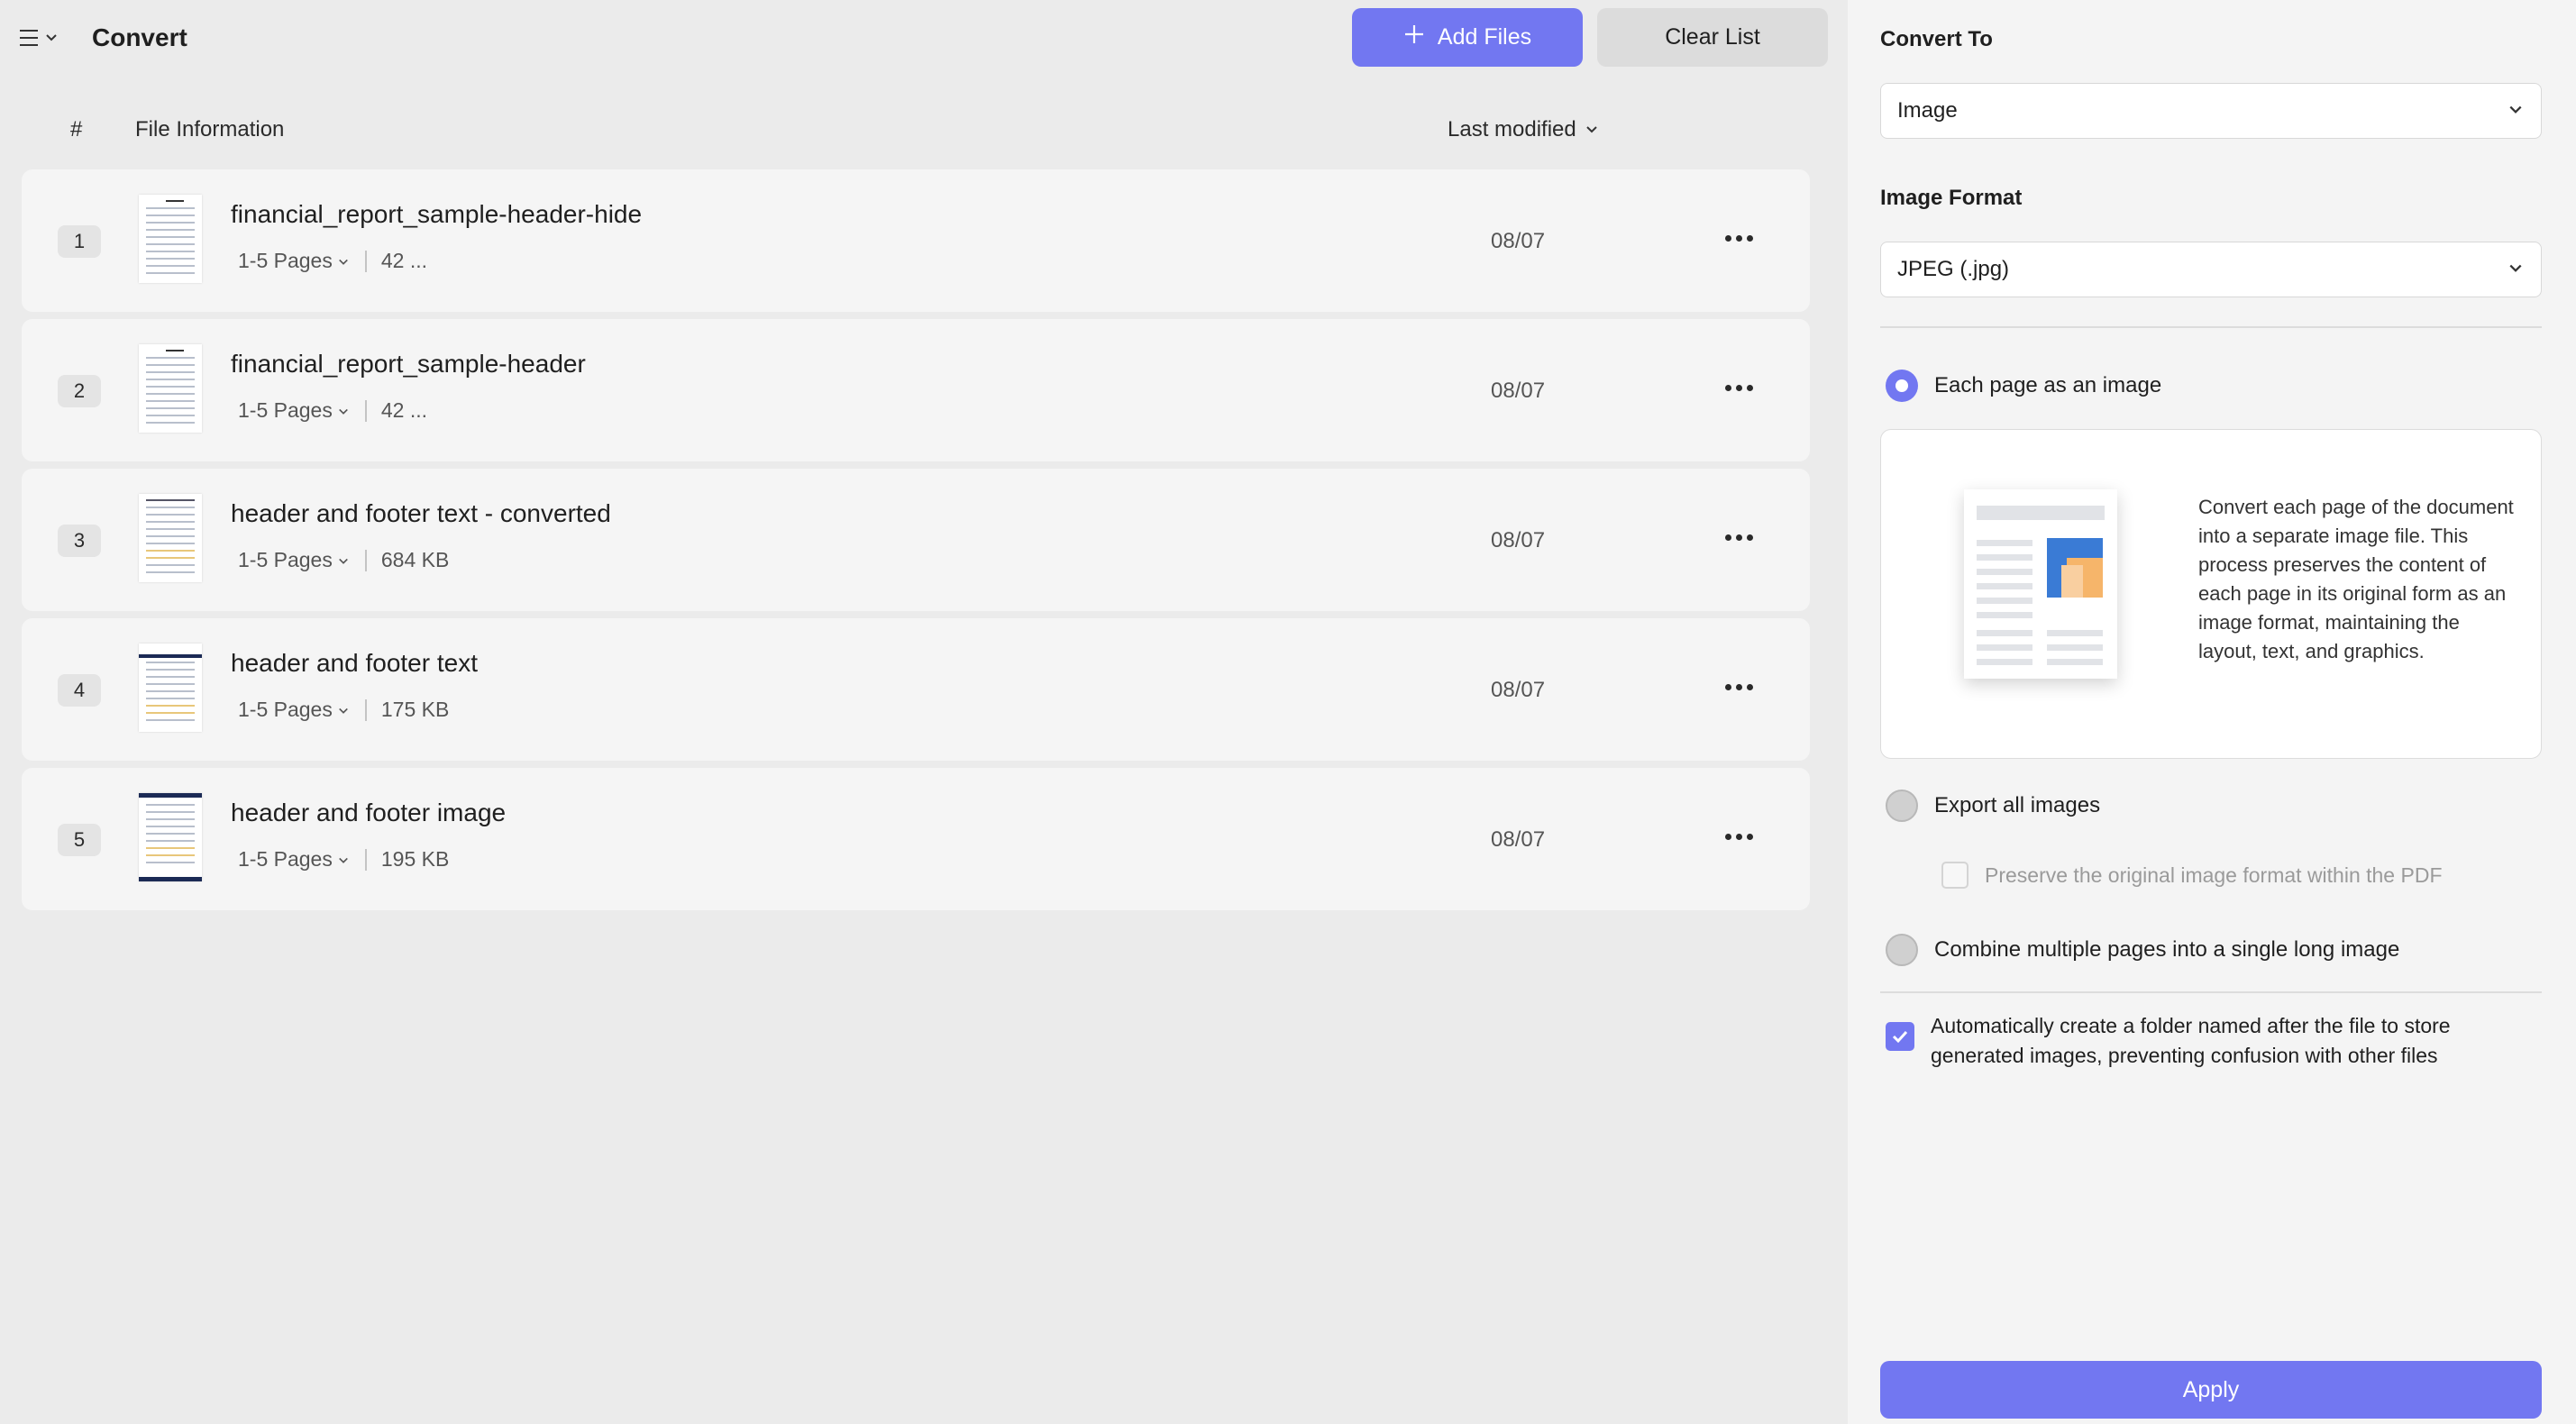 The height and width of the screenshot is (1424, 2576). I want to click on menu-button, so click(43, 38).